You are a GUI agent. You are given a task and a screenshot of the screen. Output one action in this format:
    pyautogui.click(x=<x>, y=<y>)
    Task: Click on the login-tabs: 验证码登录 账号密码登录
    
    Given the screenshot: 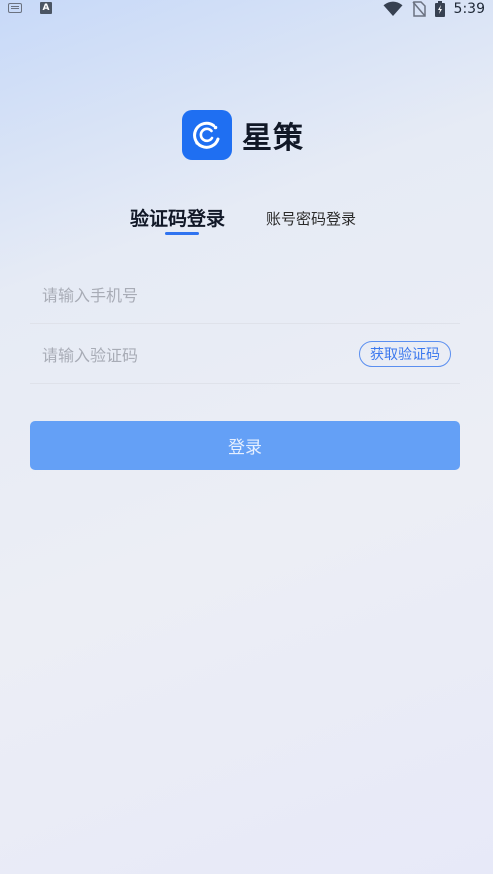 What is the action you would take?
    pyautogui.click(x=246, y=219)
    